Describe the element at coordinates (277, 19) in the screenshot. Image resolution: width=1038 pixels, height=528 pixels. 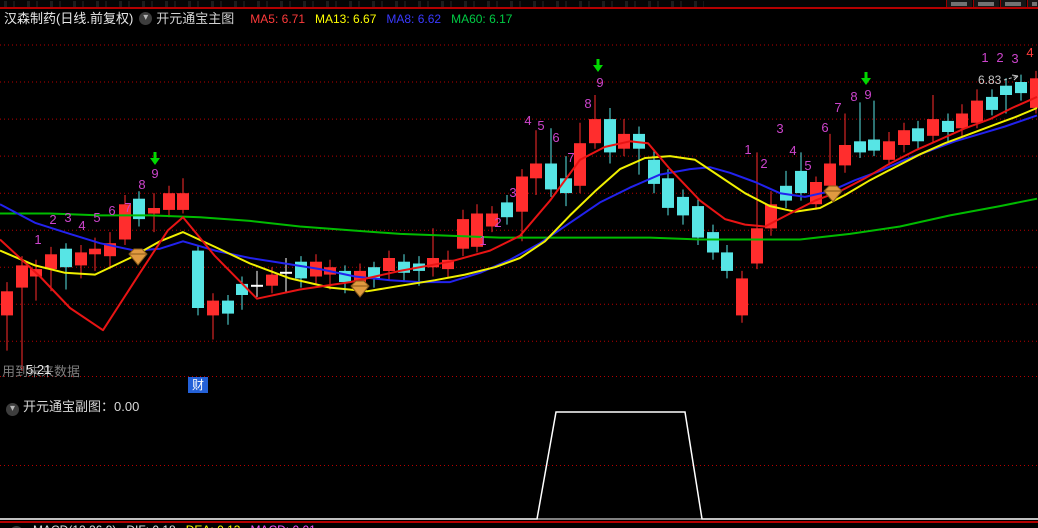
I see `ma5-label: MA5: 6.71` at that location.